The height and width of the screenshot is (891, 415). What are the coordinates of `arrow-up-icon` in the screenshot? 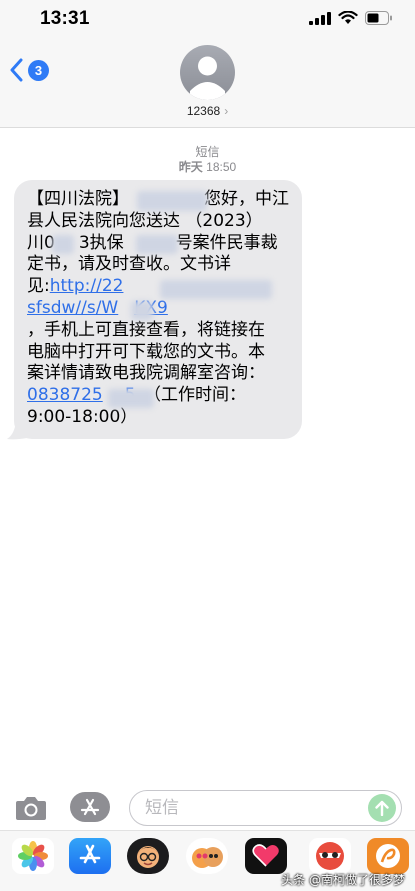 It's located at (382, 808).